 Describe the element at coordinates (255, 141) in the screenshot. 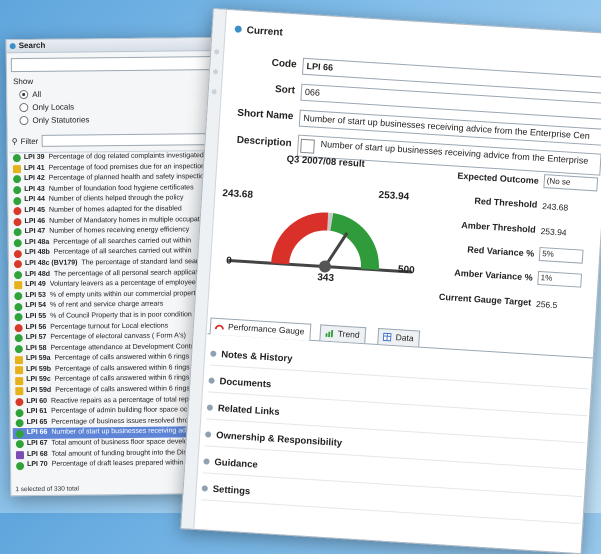

I see `description-label: Description` at that location.